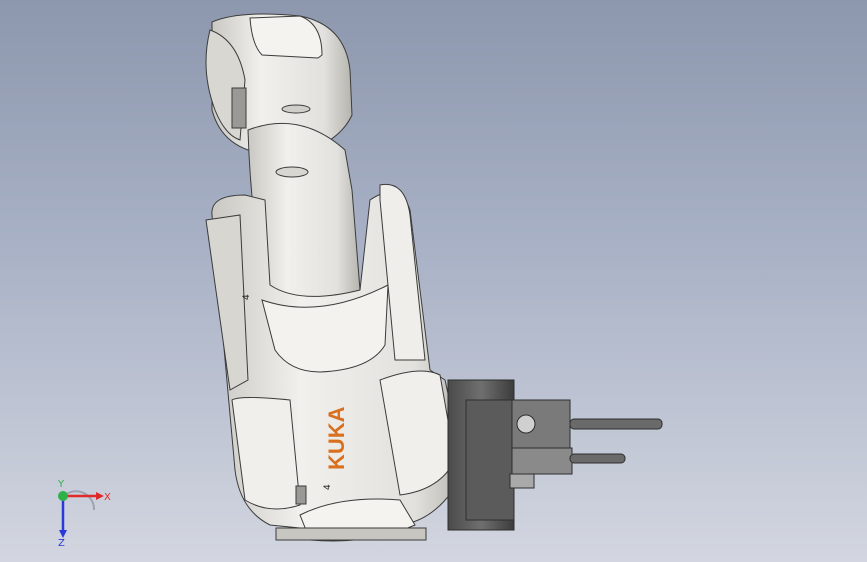 Image resolution: width=867 pixels, height=562 pixels. What do you see at coordinates (328, 487) in the screenshot?
I see `axis-marker-lower: 4` at bounding box center [328, 487].